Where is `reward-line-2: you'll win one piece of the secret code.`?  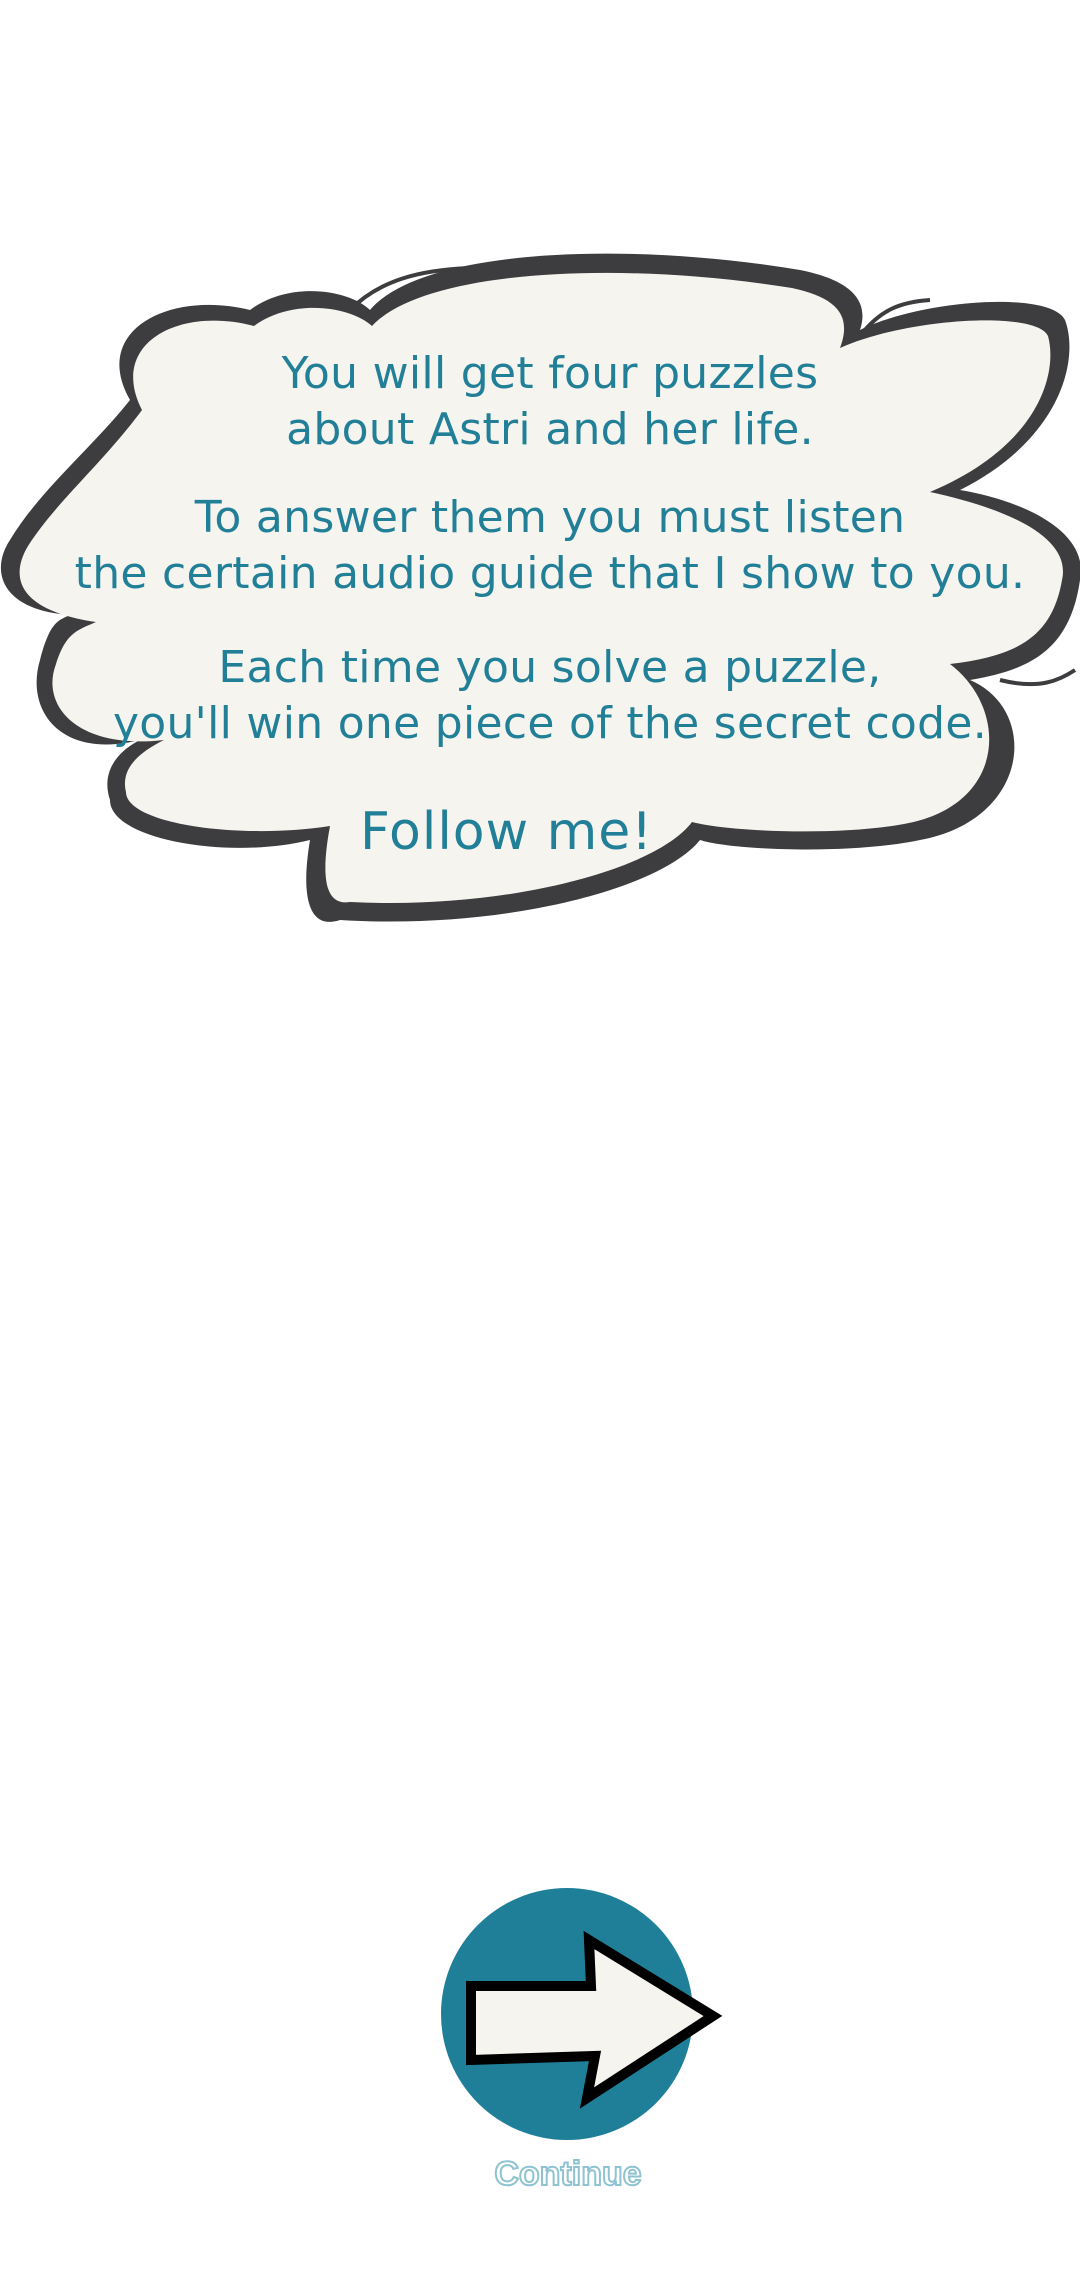
reward-line-2: you'll win one piece of the secret code. is located at coordinates (550, 723).